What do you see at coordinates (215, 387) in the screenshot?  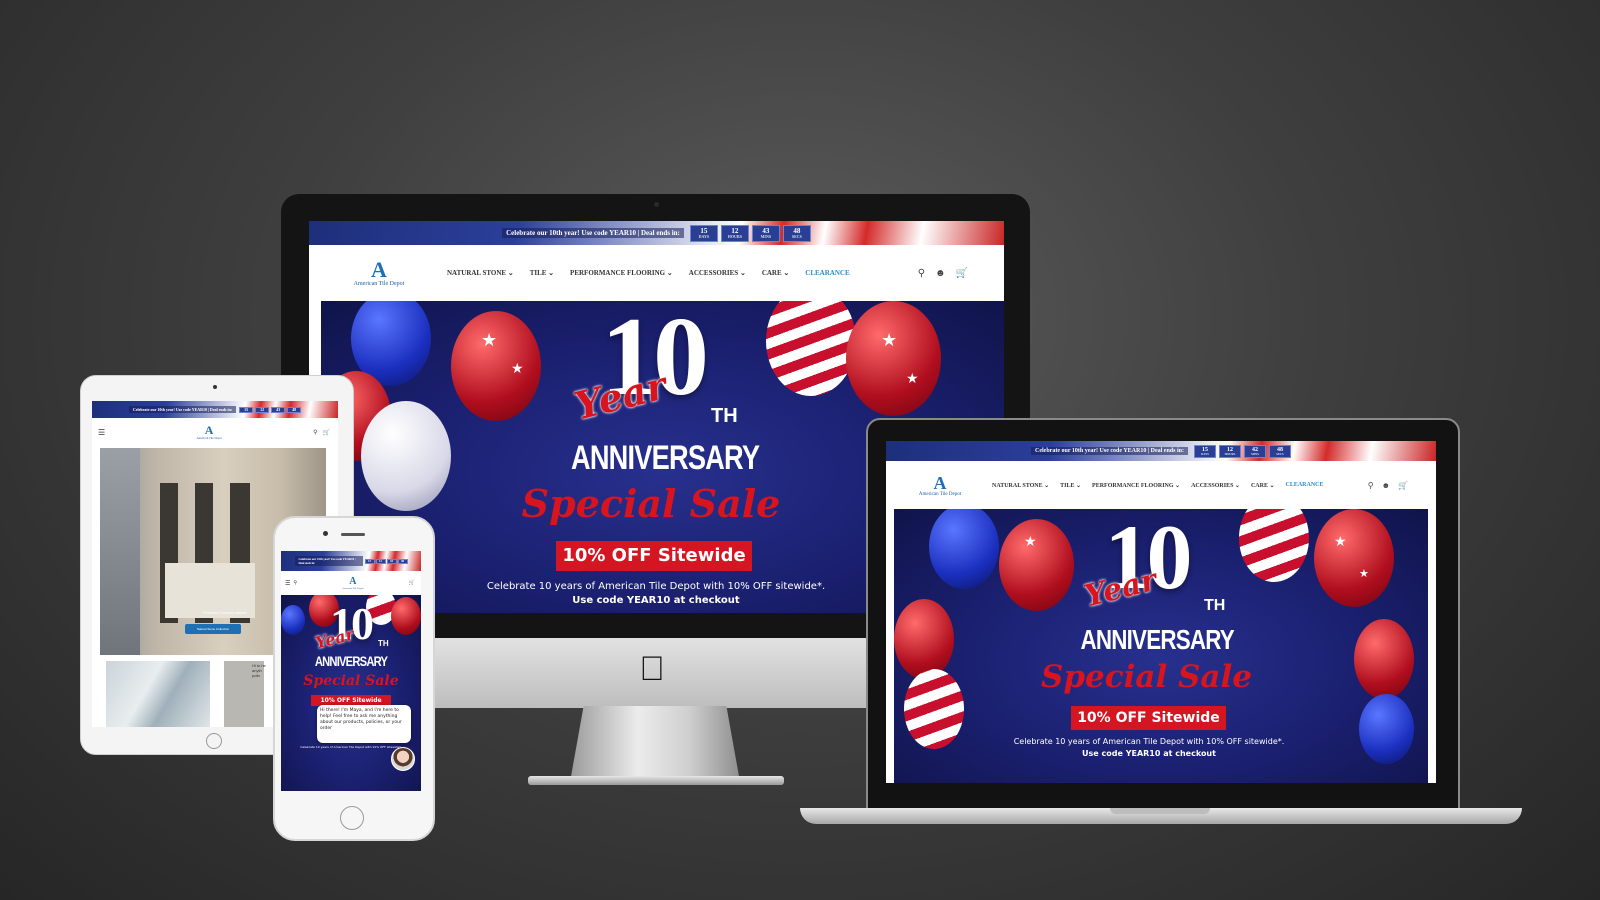 I see `tablet-camera` at bounding box center [215, 387].